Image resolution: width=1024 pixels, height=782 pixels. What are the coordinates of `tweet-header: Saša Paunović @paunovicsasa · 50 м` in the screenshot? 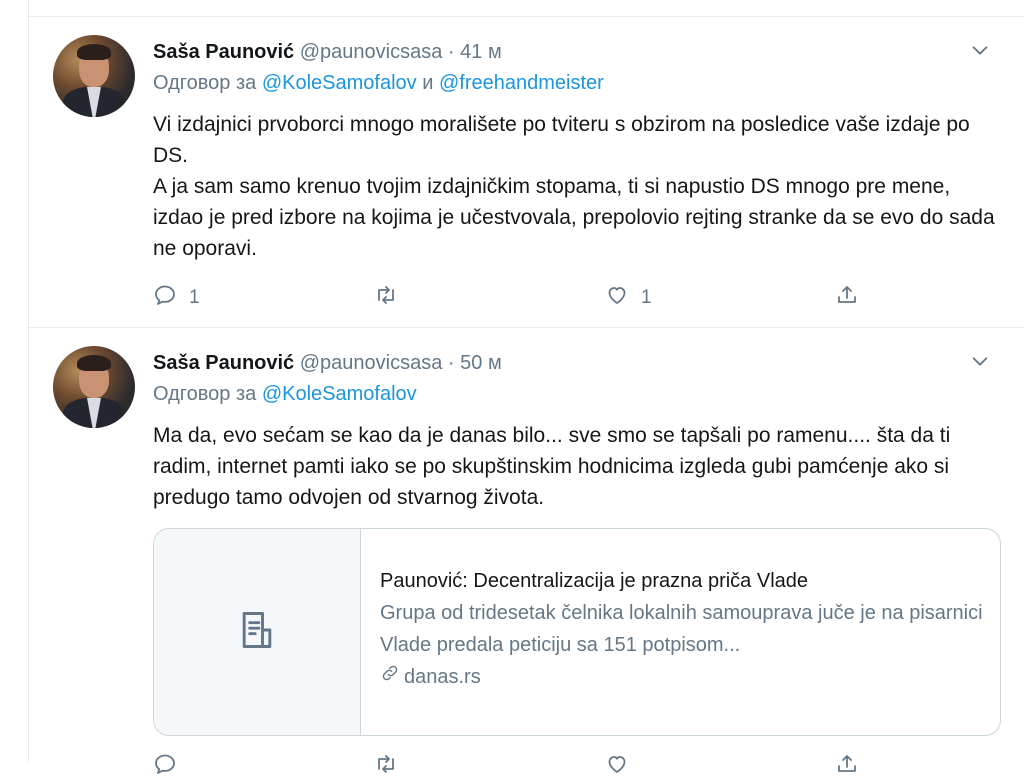 It's located at (576, 365).